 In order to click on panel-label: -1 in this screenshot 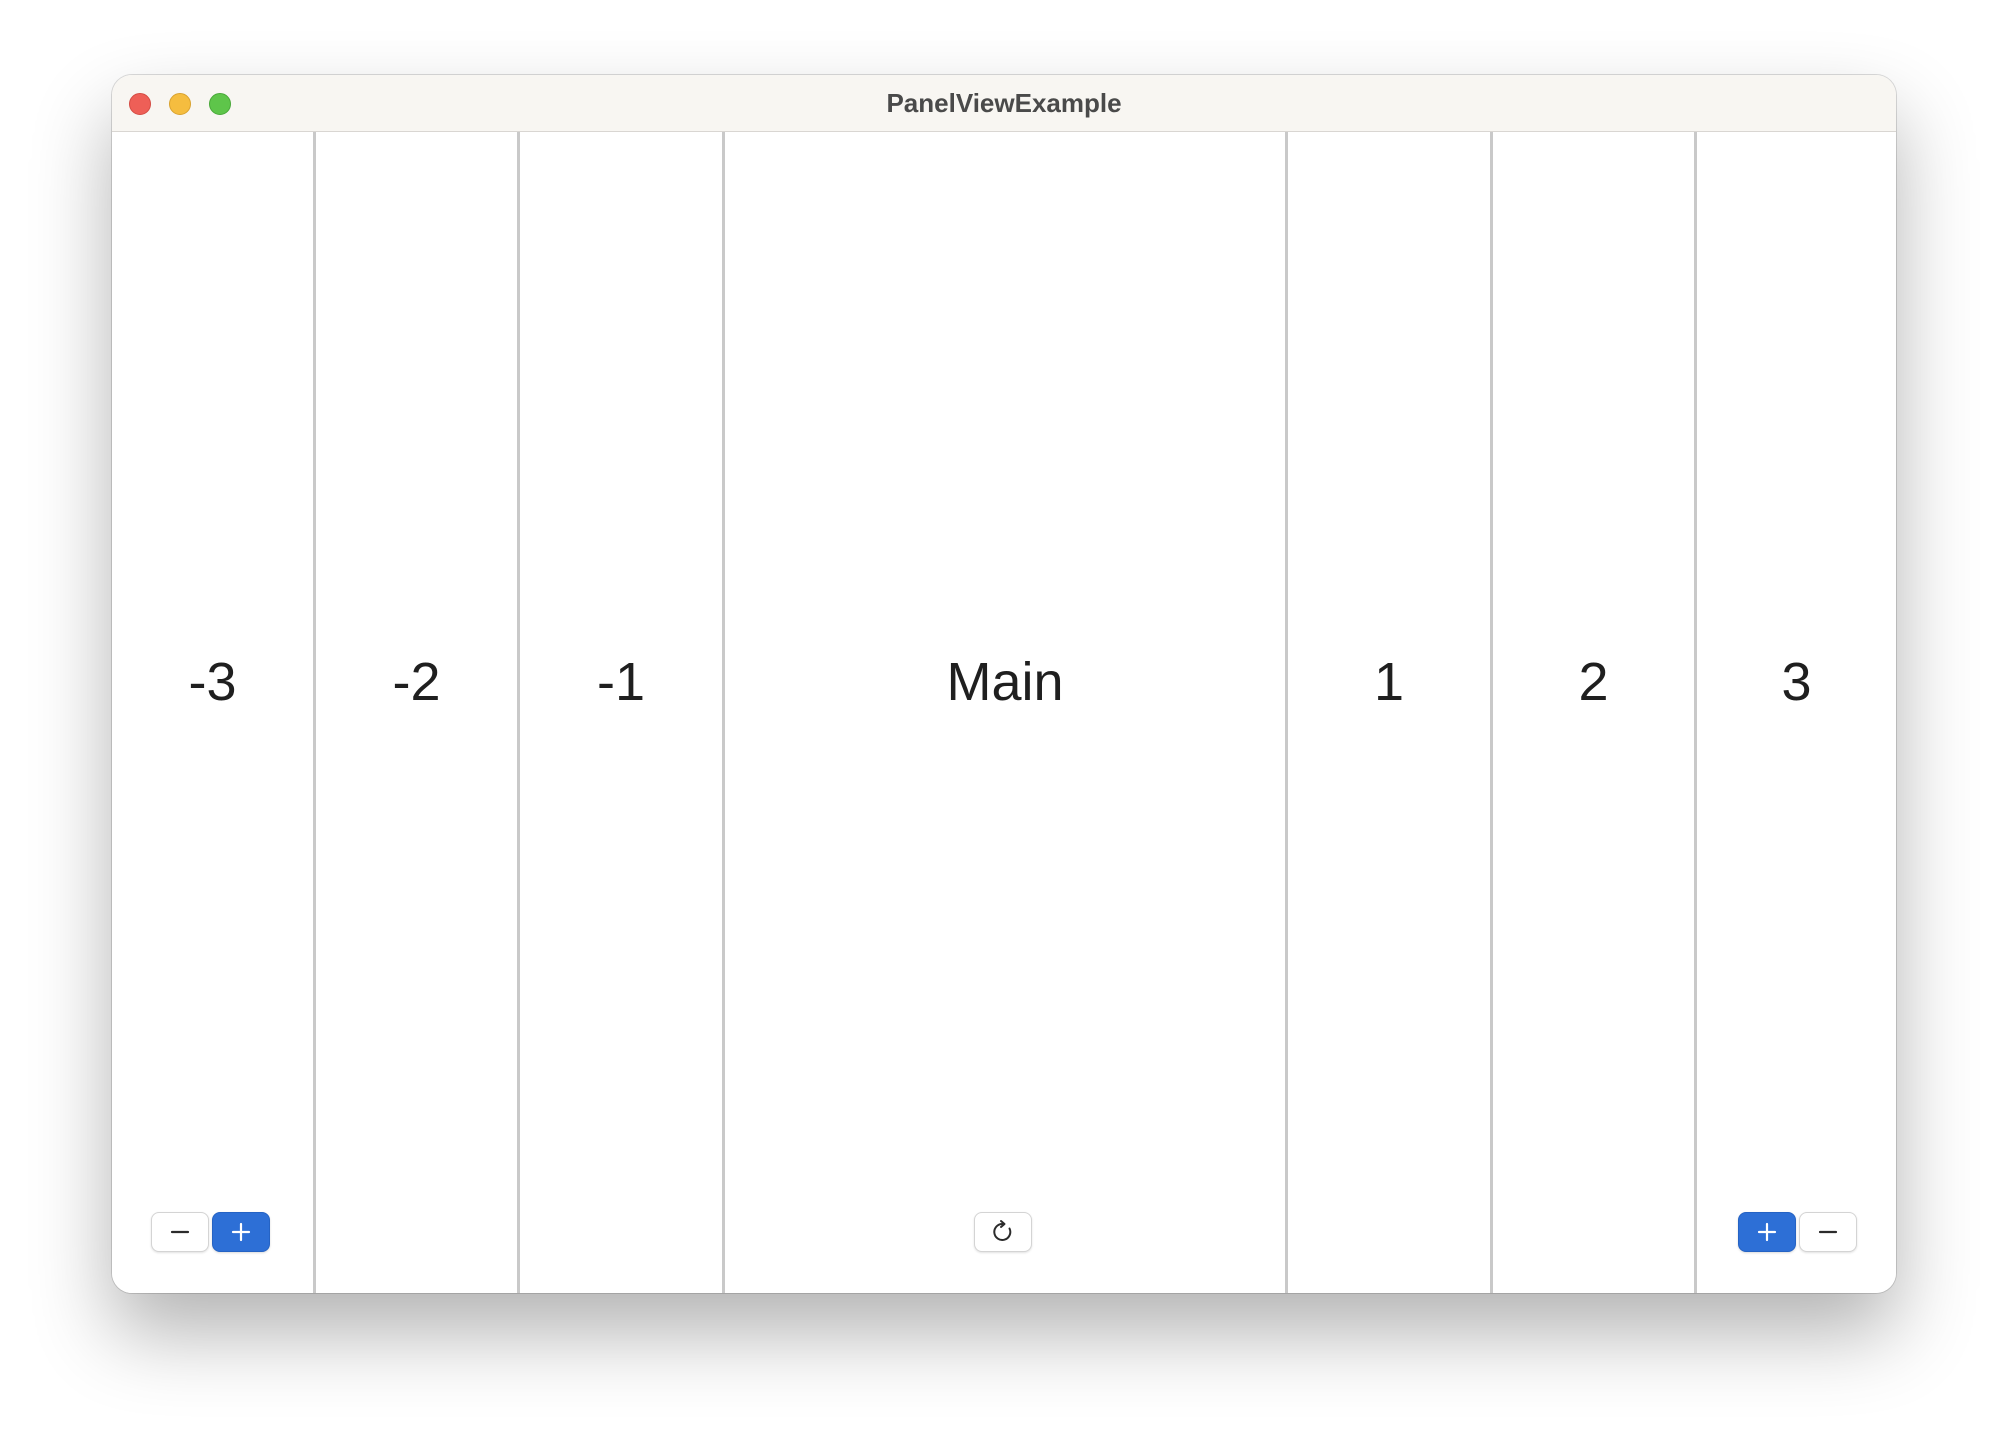, I will do `click(620, 682)`.